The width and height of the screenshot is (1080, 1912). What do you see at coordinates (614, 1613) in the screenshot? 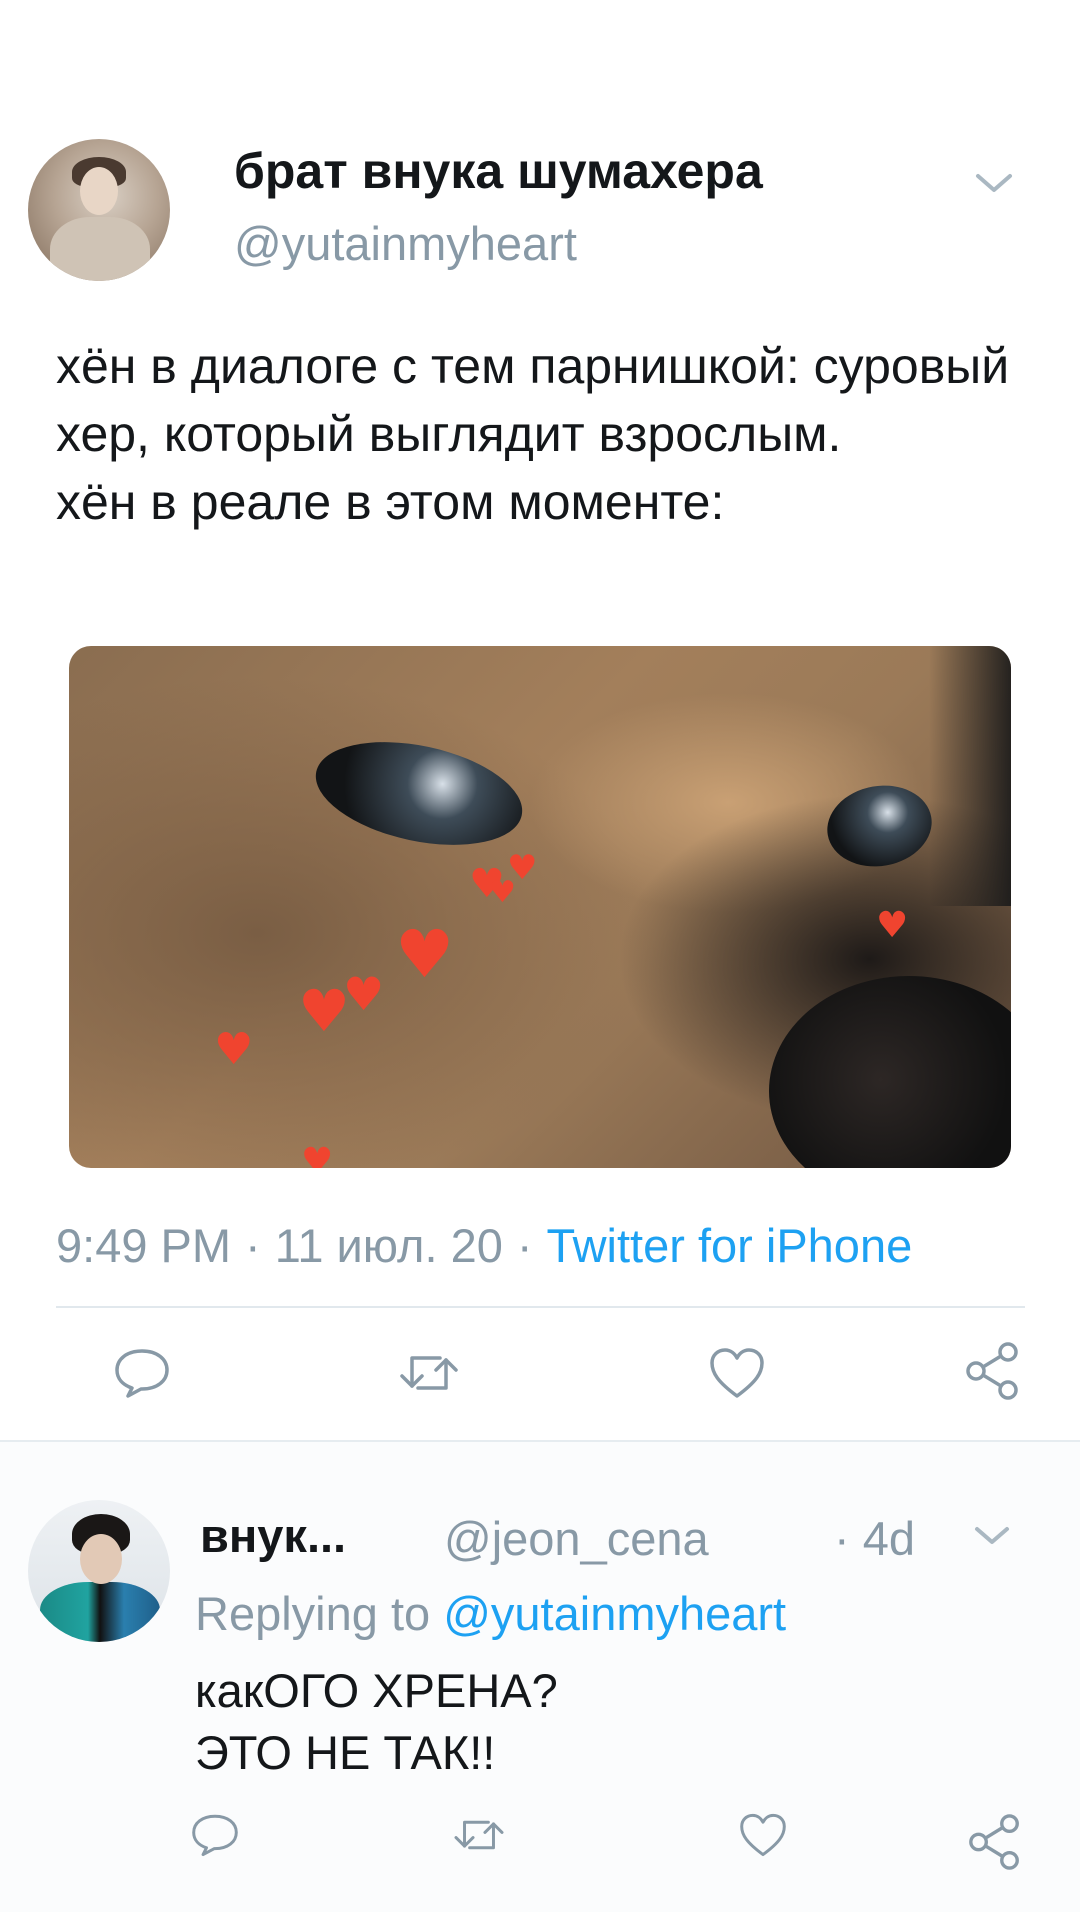
I see `replying-to-mention: @yutainmyheart` at bounding box center [614, 1613].